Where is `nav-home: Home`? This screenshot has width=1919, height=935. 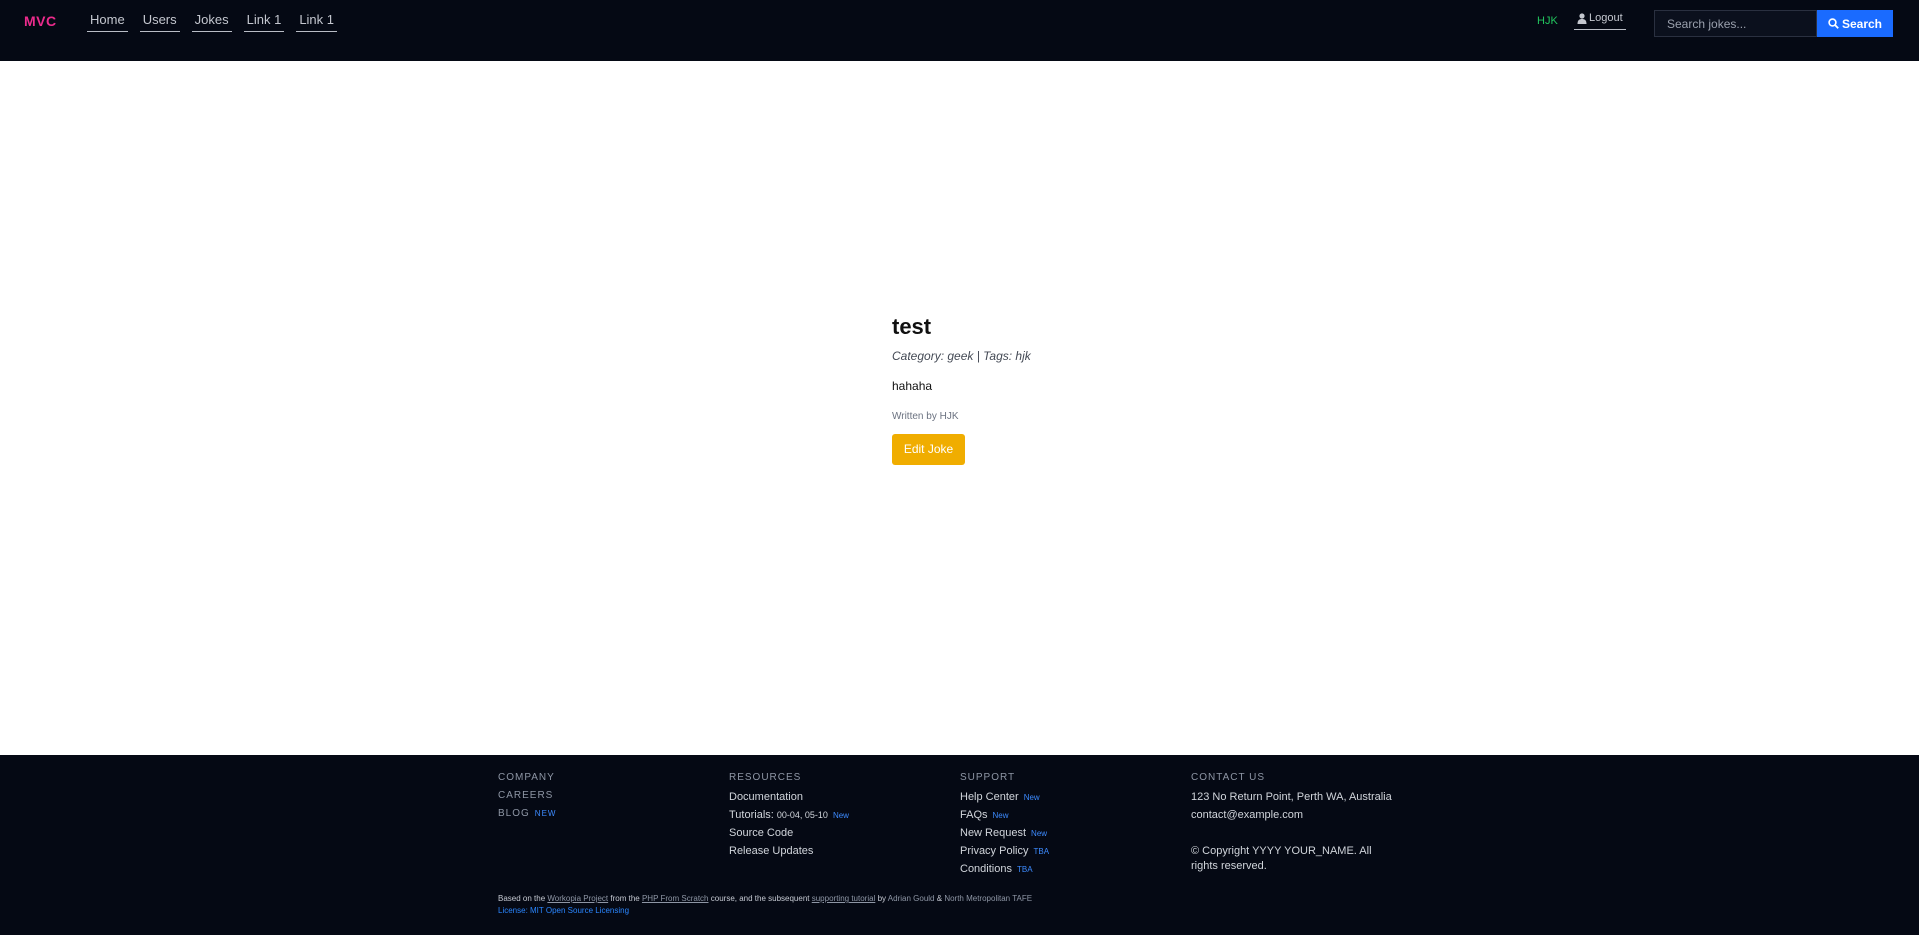
nav-home: Home is located at coordinates (107, 22).